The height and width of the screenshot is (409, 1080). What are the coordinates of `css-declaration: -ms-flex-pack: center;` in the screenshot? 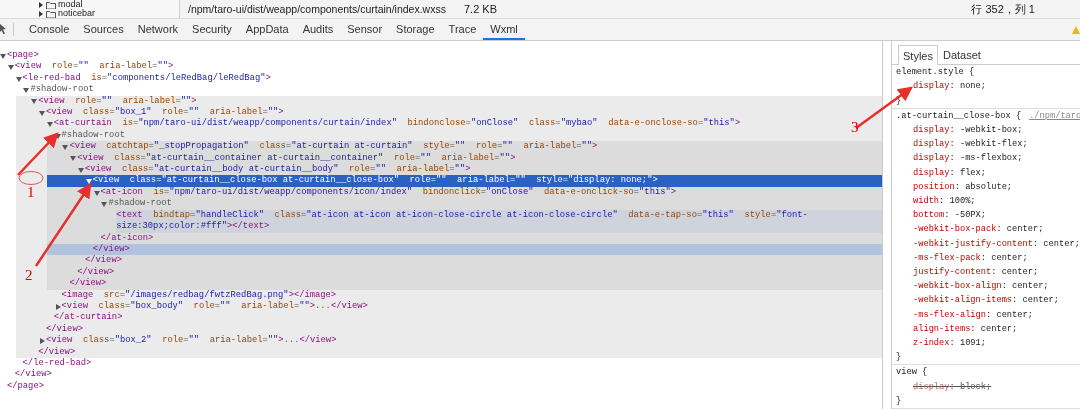 It's located at (962, 258).